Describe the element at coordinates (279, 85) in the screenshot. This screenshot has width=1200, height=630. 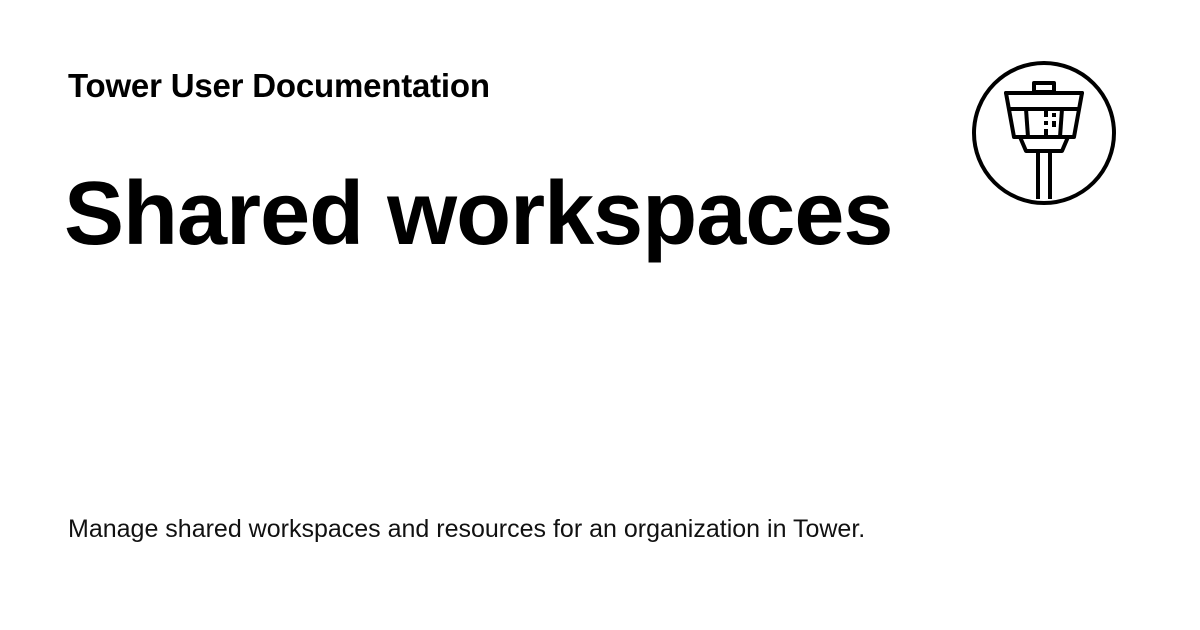
I see `site-name: Tower User Documentation` at that location.